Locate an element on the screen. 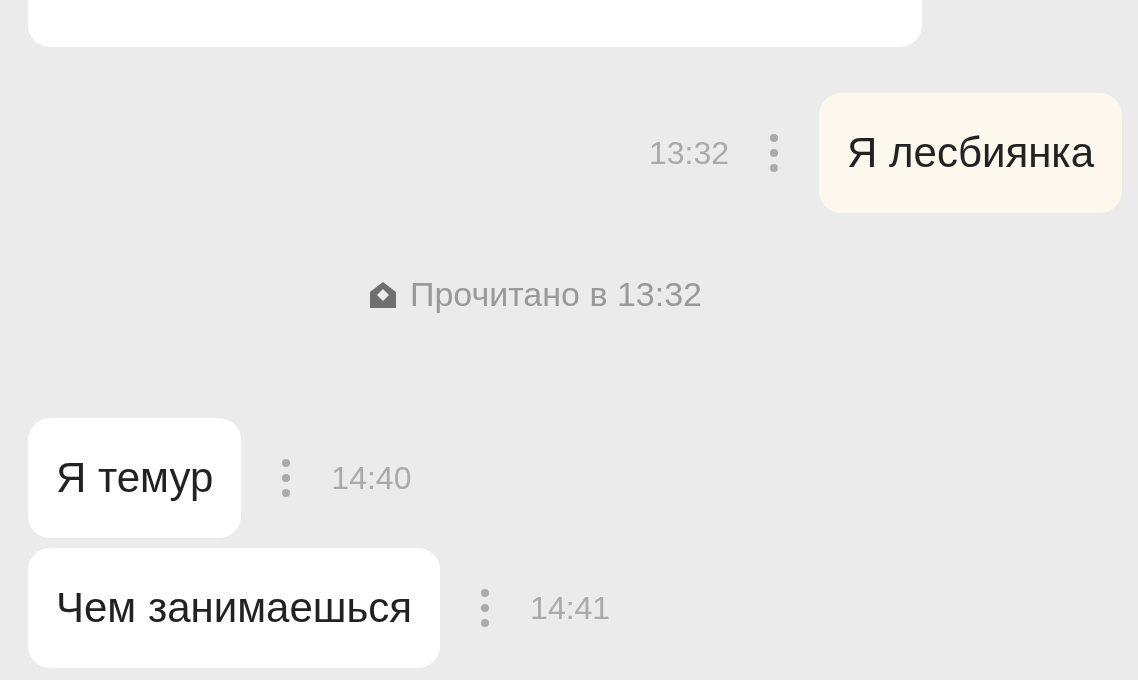 This screenshot has height=680, width=1138. message-time: 14:40 is located at coordinates (371, 478).